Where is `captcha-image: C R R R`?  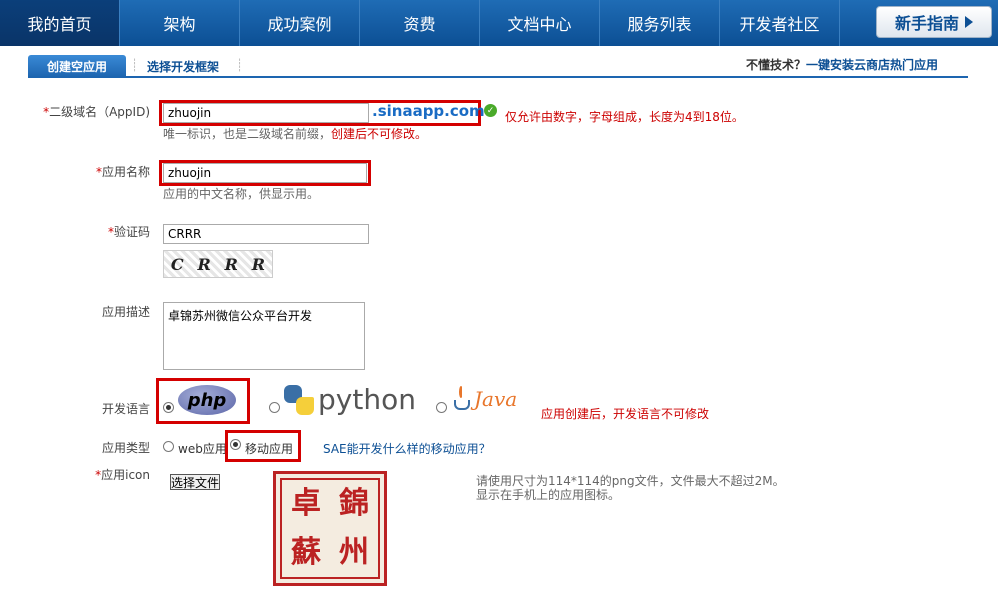 captcha-image: C R R R is located at coordinates (218, 264).